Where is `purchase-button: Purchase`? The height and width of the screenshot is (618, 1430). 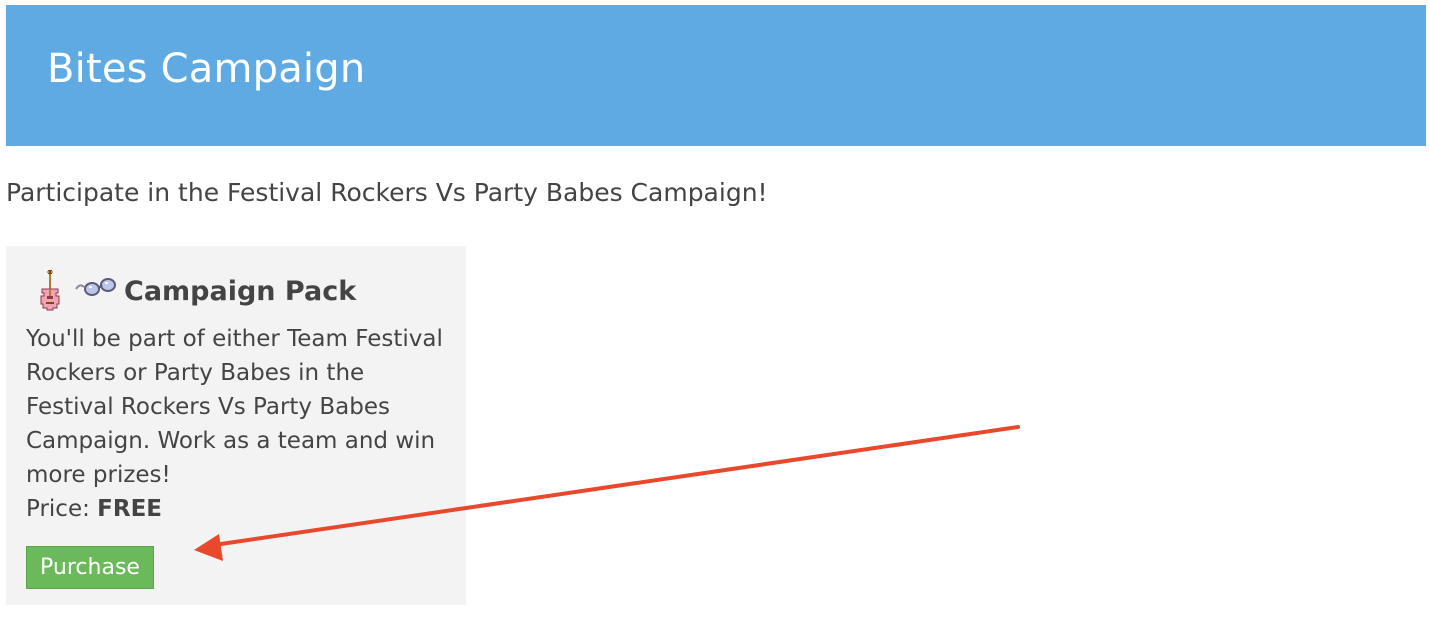 purchase-button: Purchase is located at coordinates (90, 567).